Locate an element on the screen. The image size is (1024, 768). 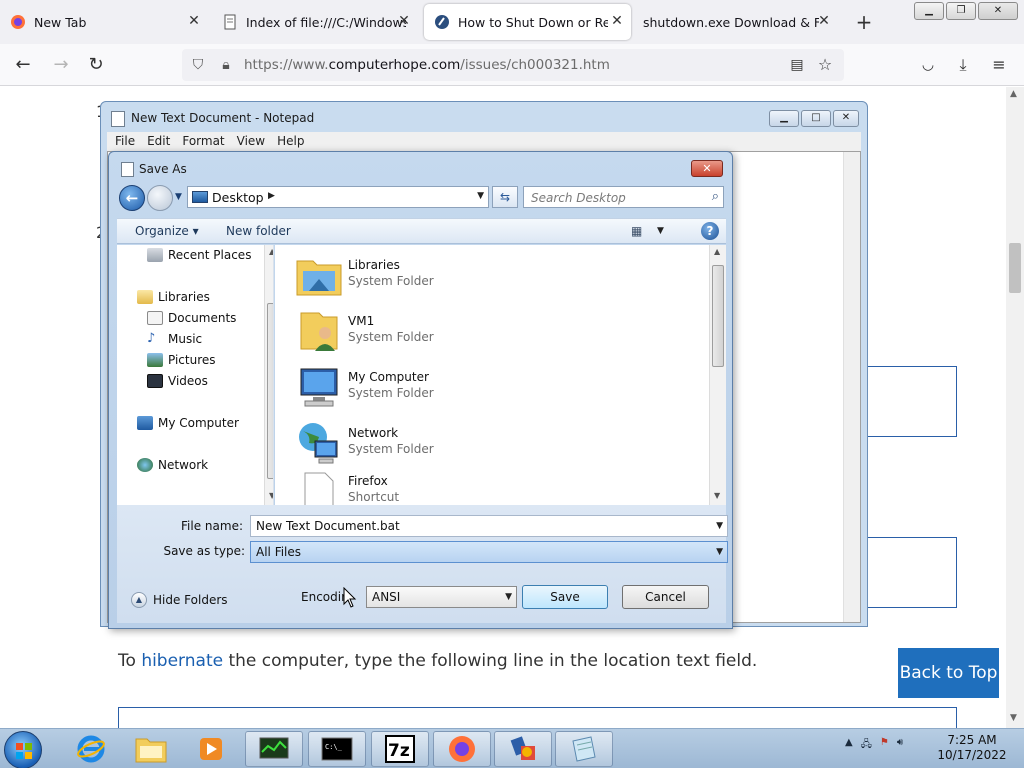
reload-button: ↻ is located at coordinates (96, 65).